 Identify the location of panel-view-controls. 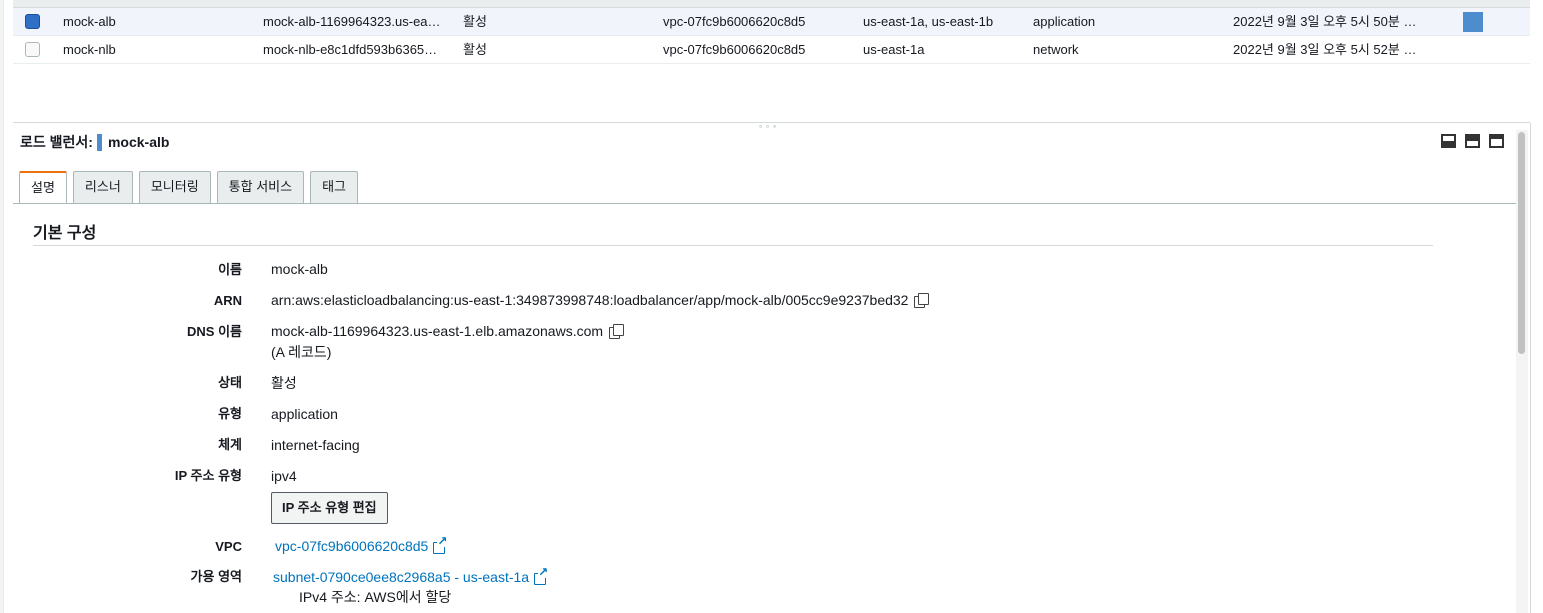
(1472, 141).